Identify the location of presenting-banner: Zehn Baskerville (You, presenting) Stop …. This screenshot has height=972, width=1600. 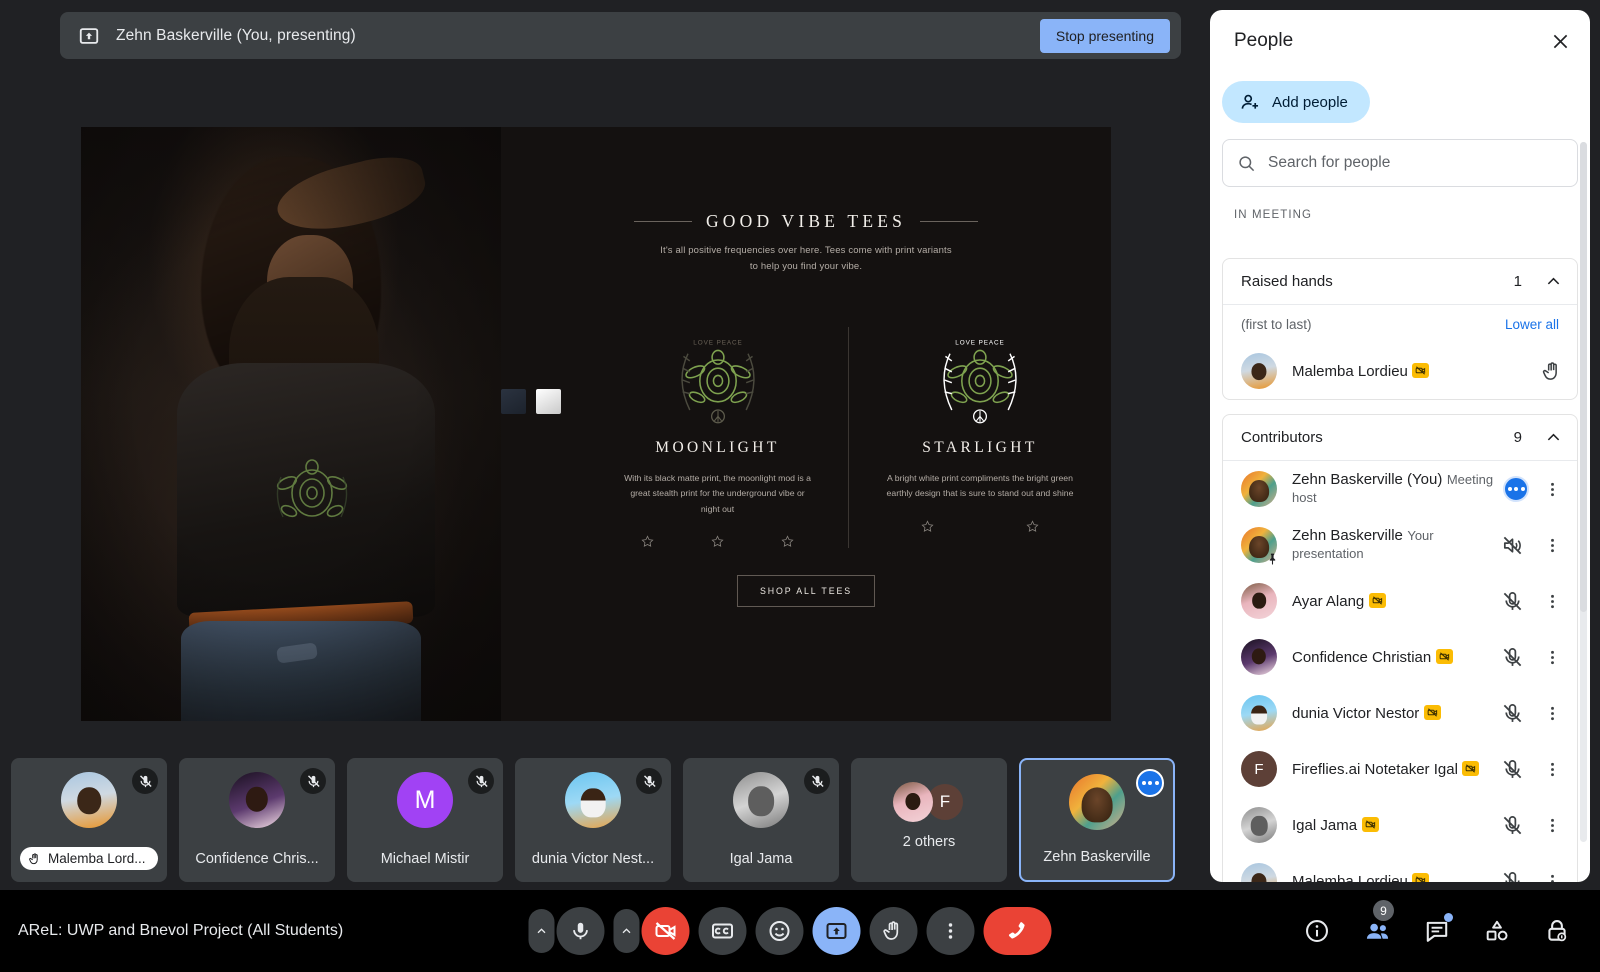
(620, 35).